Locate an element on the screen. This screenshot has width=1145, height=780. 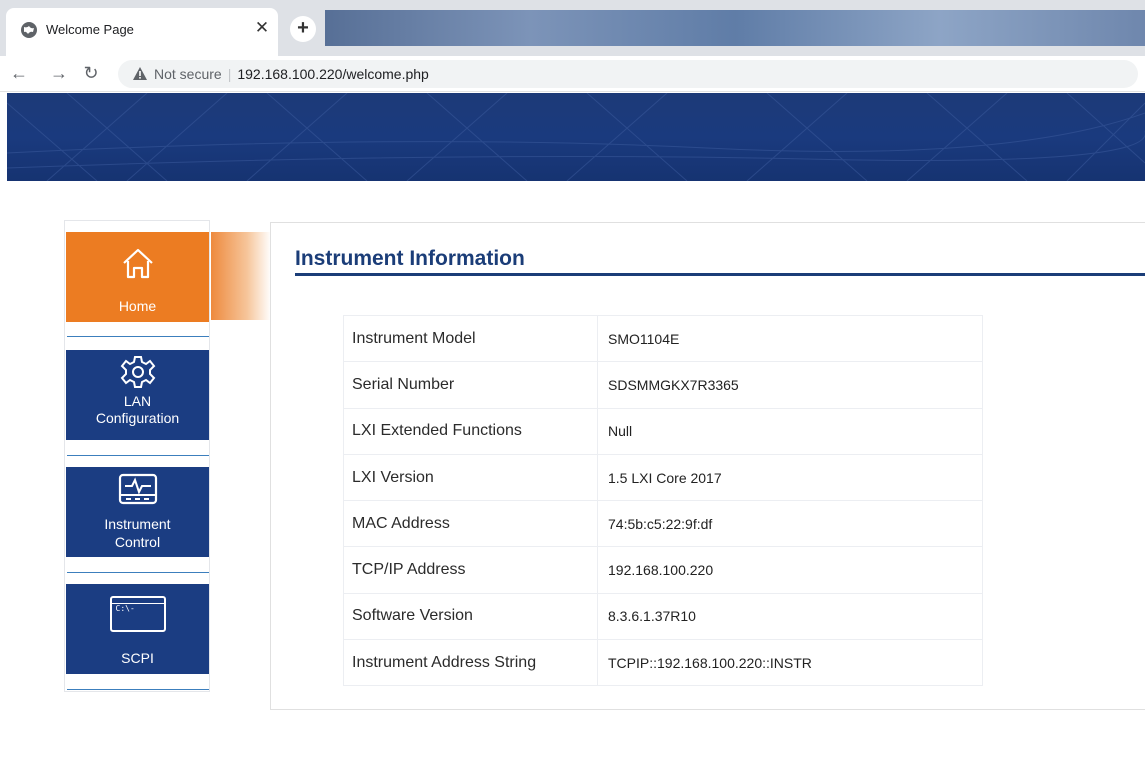
active-item-indicator is located at coordinates (241, 276).